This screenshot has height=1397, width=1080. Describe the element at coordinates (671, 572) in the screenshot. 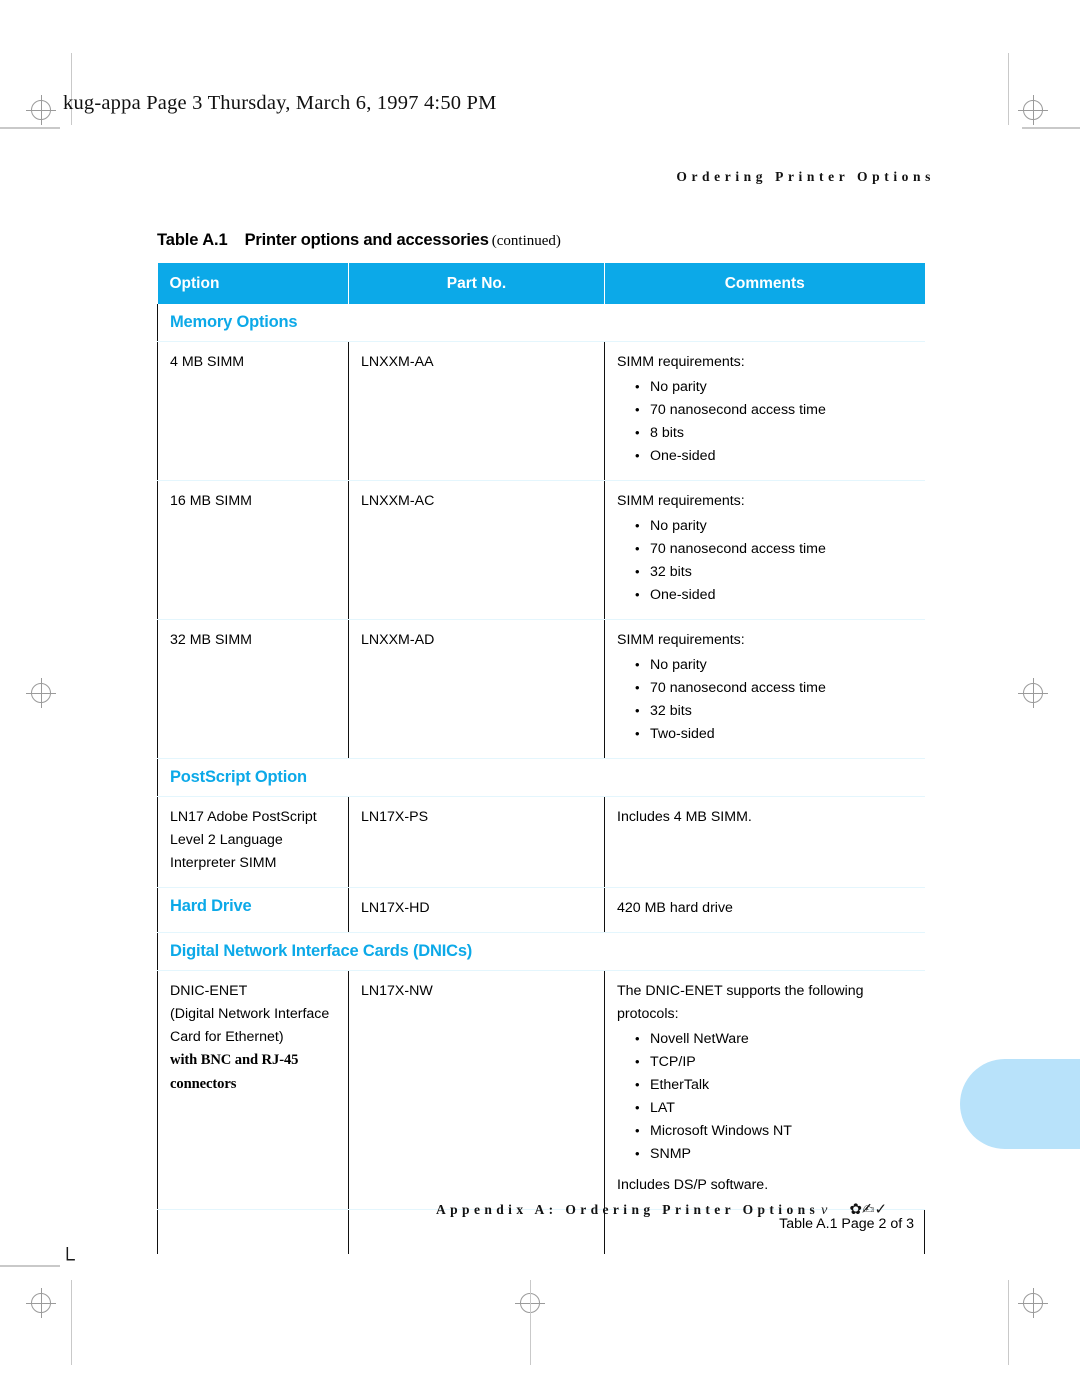

I see `list-item-label: 32 bits` at that location.